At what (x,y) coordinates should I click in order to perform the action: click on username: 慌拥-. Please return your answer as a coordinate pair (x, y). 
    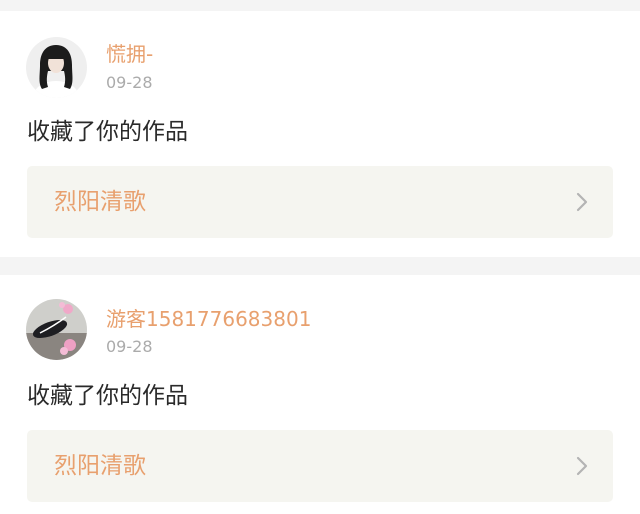
    Looking at the image, I should click on (129, 54).